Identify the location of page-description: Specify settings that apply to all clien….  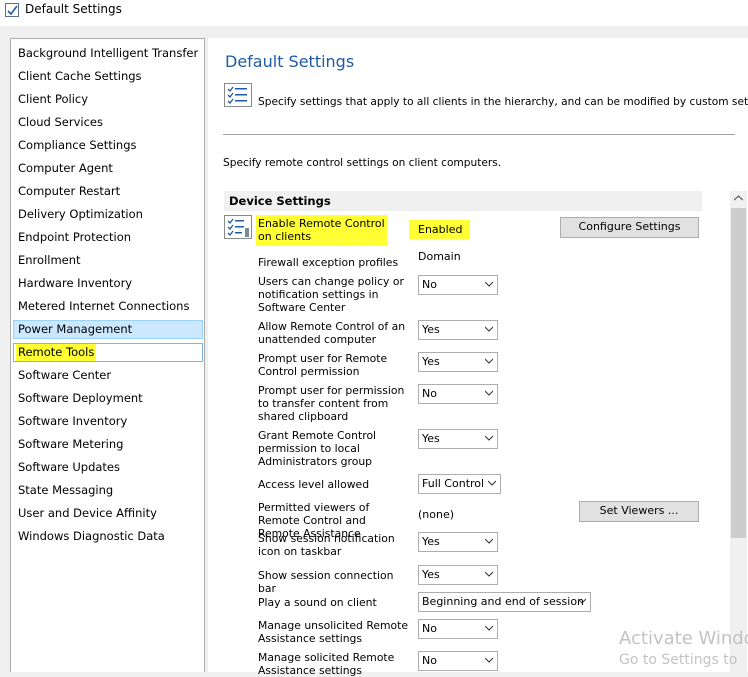
(503, 102).